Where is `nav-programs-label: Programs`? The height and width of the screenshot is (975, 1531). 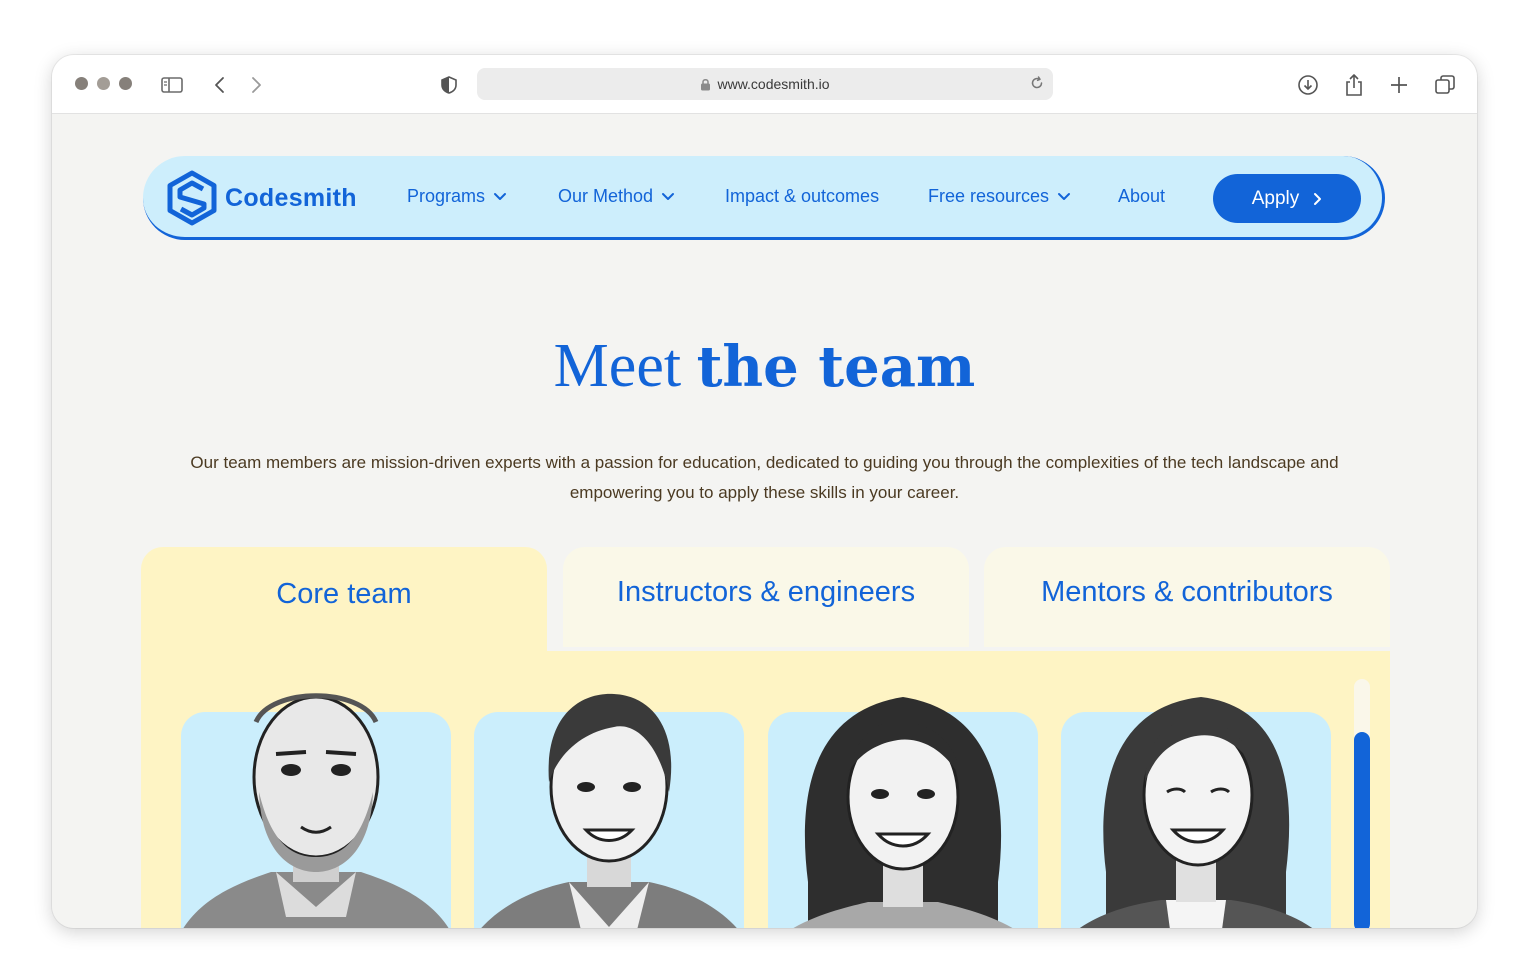
nav-programs-label: Programs is located at coordinates (446, 196).